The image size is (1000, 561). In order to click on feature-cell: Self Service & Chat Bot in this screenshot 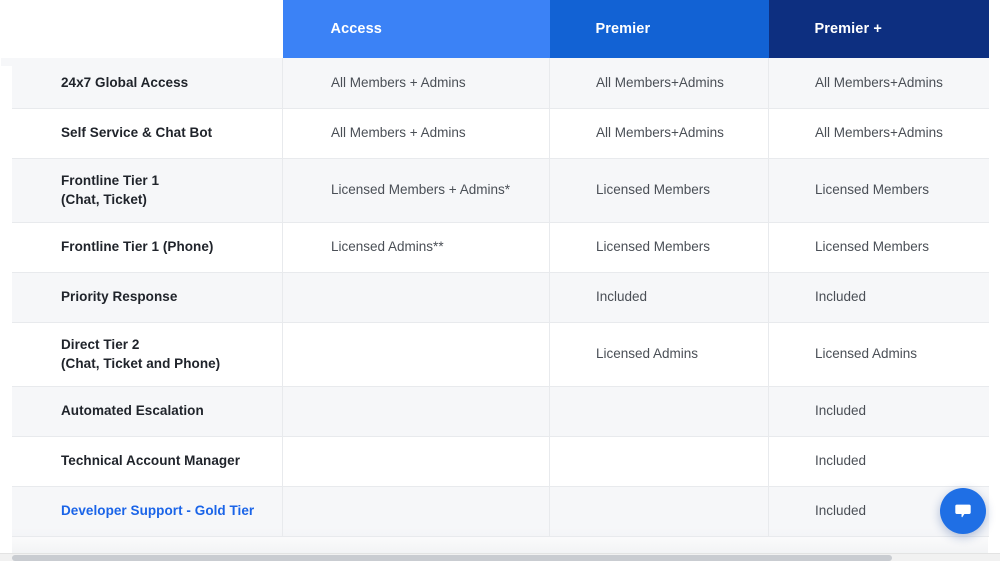, I will do `click(141, 133)`.